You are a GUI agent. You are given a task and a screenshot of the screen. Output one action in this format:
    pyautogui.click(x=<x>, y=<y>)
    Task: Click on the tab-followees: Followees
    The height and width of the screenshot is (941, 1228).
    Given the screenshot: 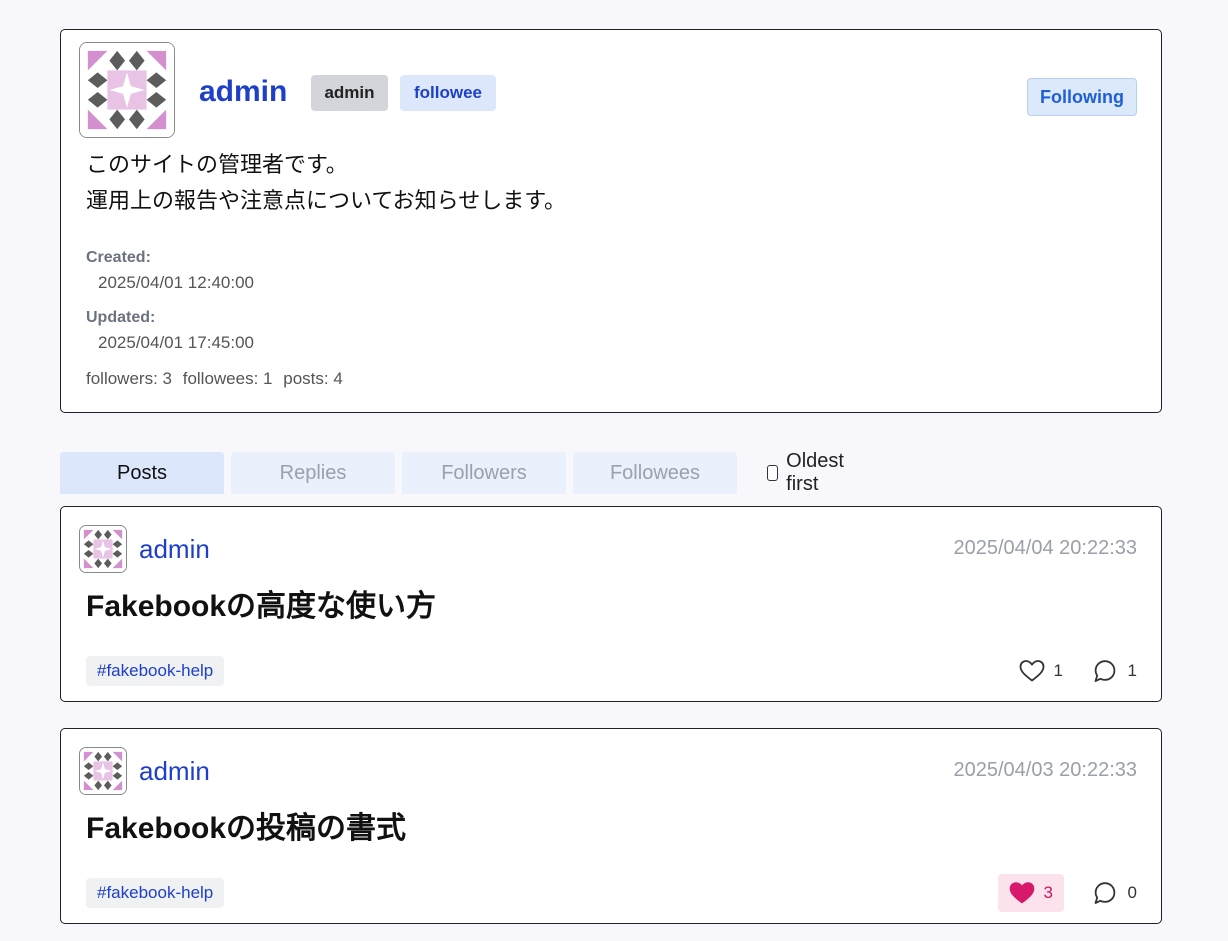 What is the action you would take?
    pyautogui.click(x=655, y=473)
    